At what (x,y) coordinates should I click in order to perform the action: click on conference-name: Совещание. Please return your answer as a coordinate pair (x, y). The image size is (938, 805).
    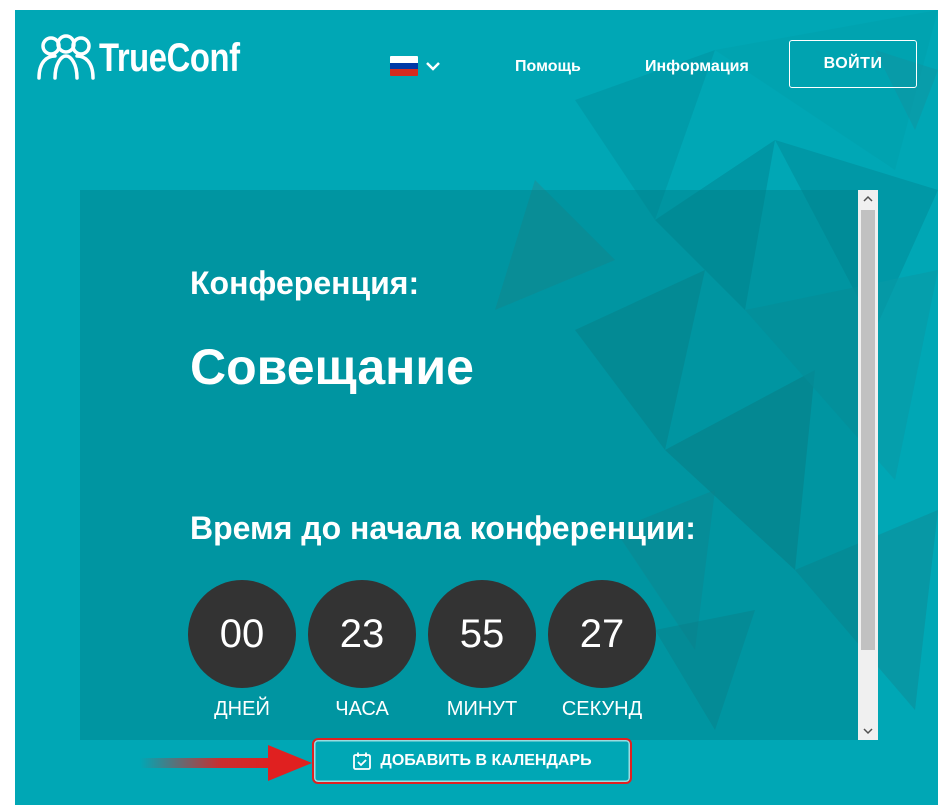
    Looking at the image, I should click on (332, 367).